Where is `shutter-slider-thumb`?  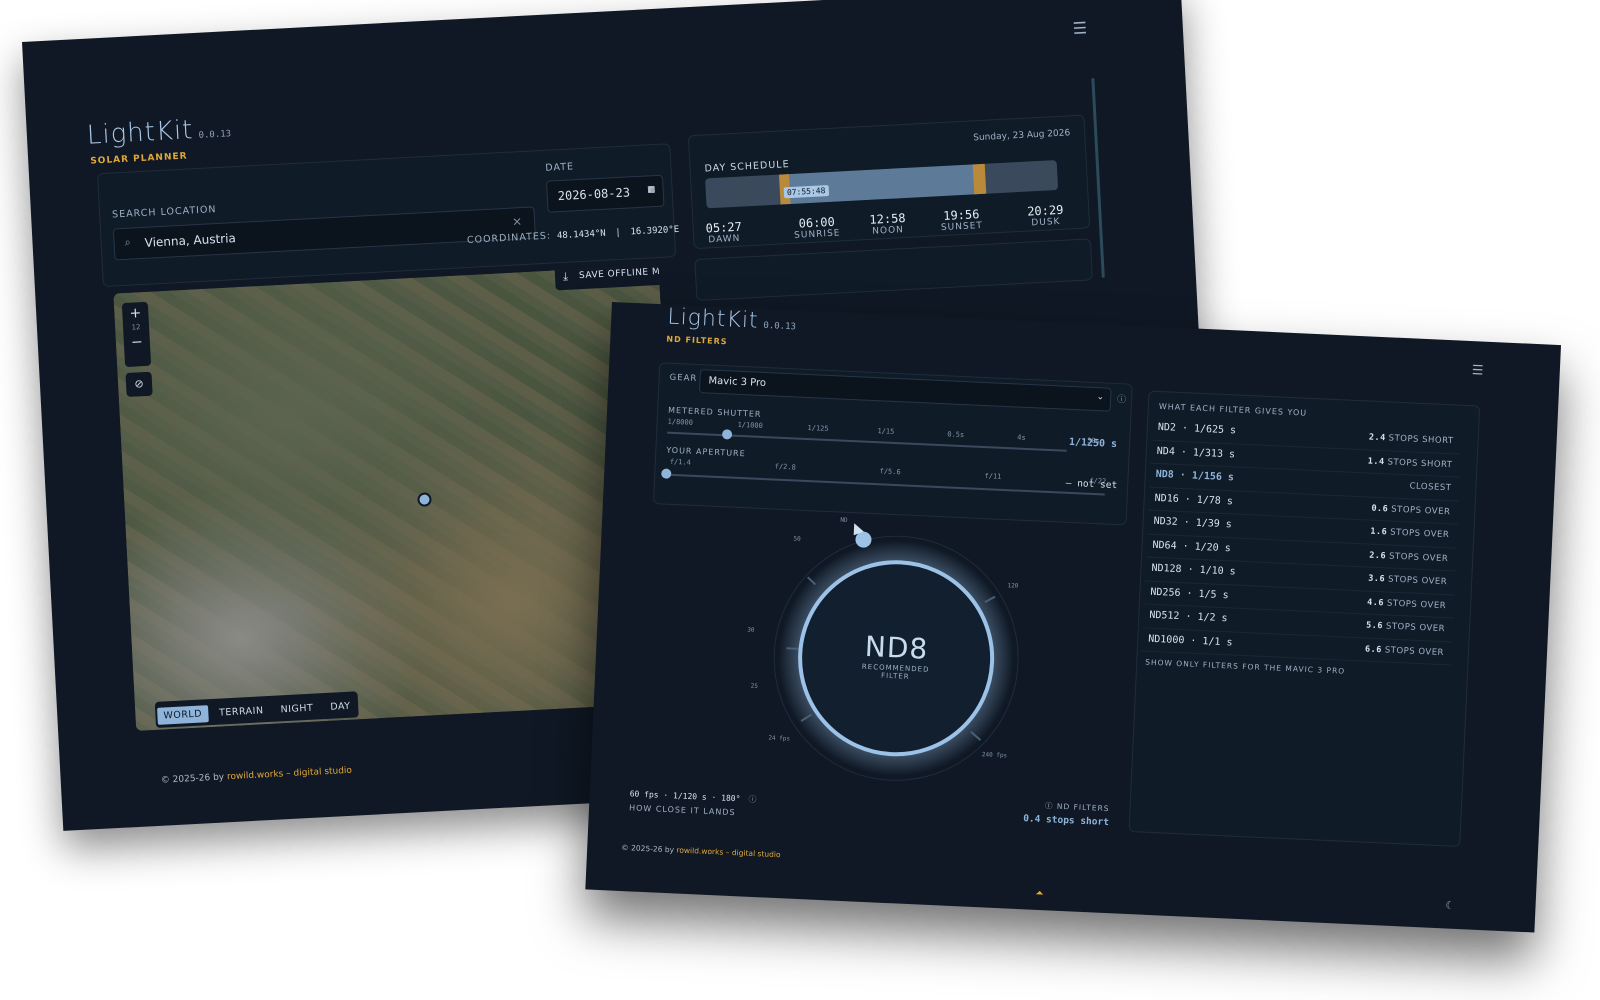
shutter-slider-thumb is located at coordinates (727, 434).